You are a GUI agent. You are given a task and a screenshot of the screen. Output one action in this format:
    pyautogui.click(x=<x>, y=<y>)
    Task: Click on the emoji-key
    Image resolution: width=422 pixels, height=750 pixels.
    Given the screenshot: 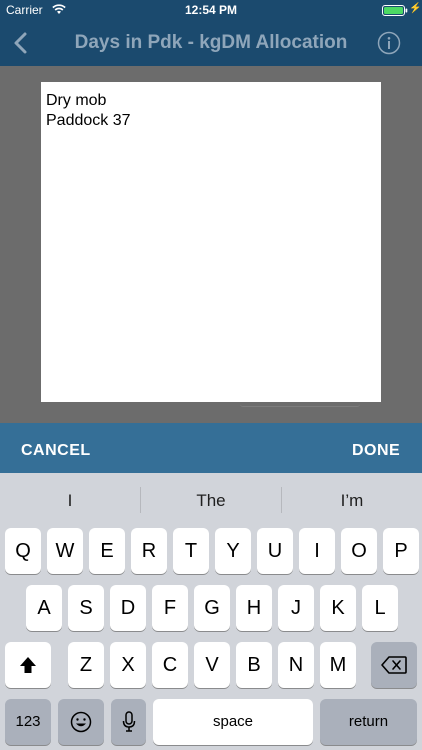 What is the action you would take?
    pyautogui.click(x=81, y=722)
    